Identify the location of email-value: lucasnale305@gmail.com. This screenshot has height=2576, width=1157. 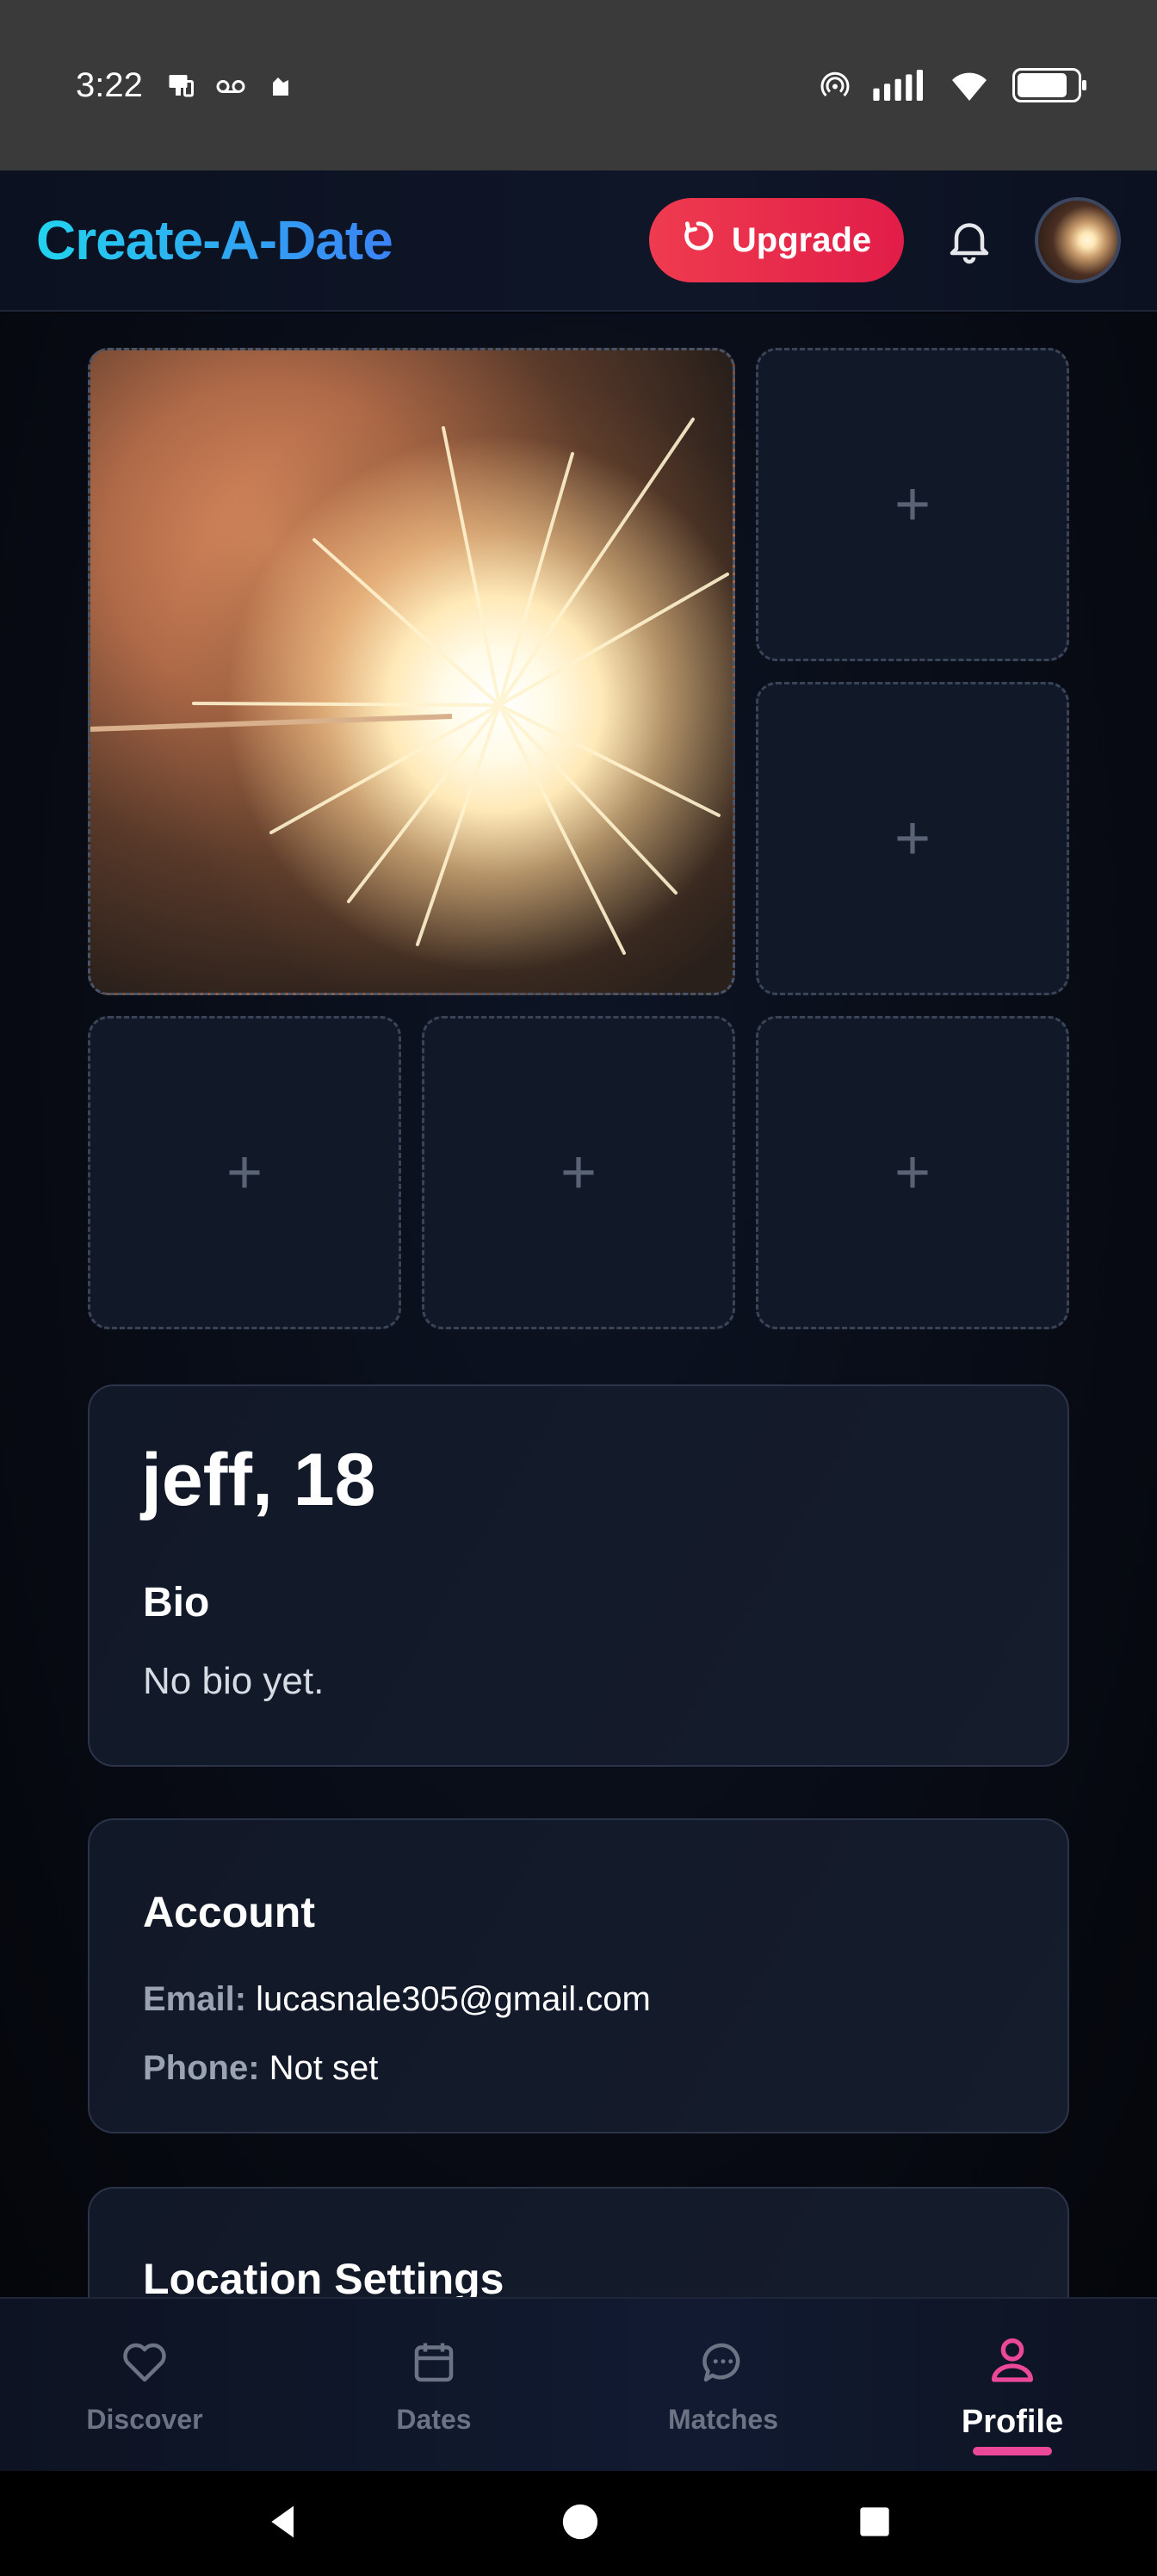
(454, 1999).